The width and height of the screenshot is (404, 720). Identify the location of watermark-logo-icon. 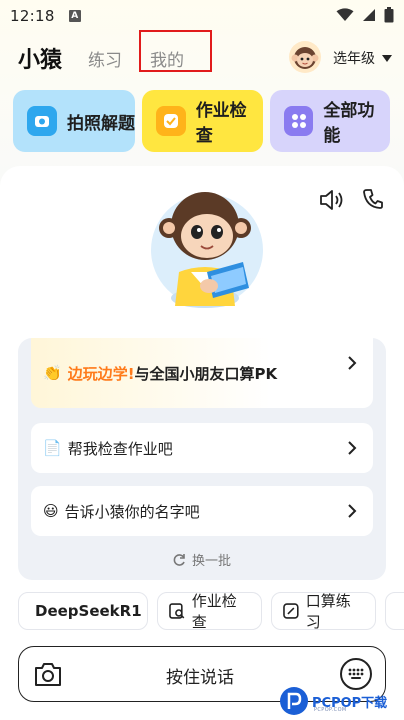
(294, 701).